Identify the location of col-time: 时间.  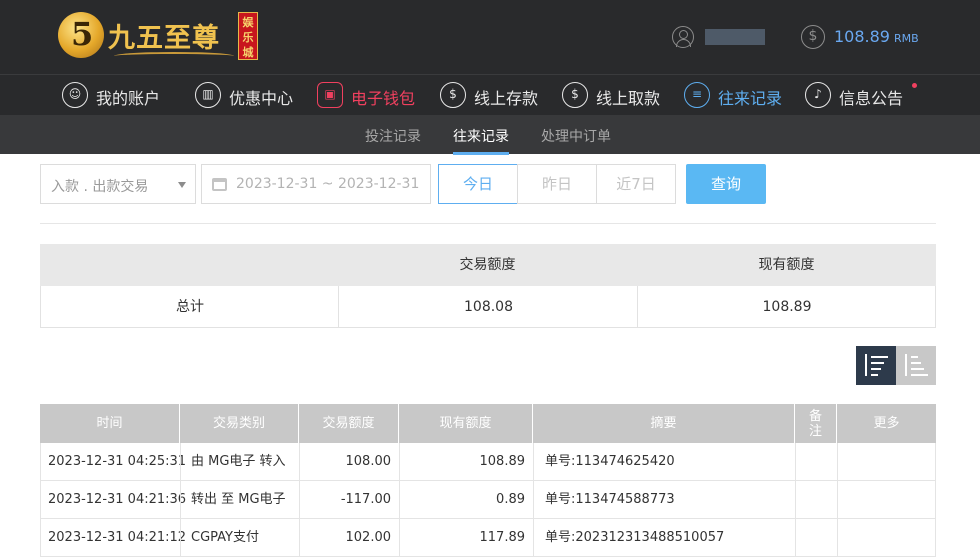
(110, 423).